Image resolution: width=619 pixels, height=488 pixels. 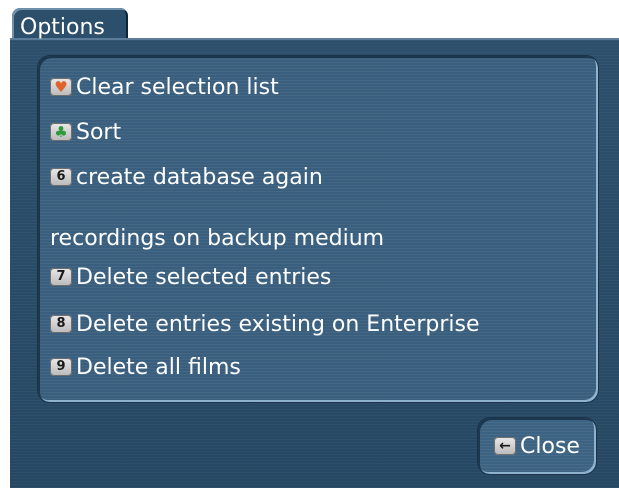 What do you see at coordinates (61, 87) in the screenshot?
I see `heart-key-icon: ♥` at bounding box center [61, 87].